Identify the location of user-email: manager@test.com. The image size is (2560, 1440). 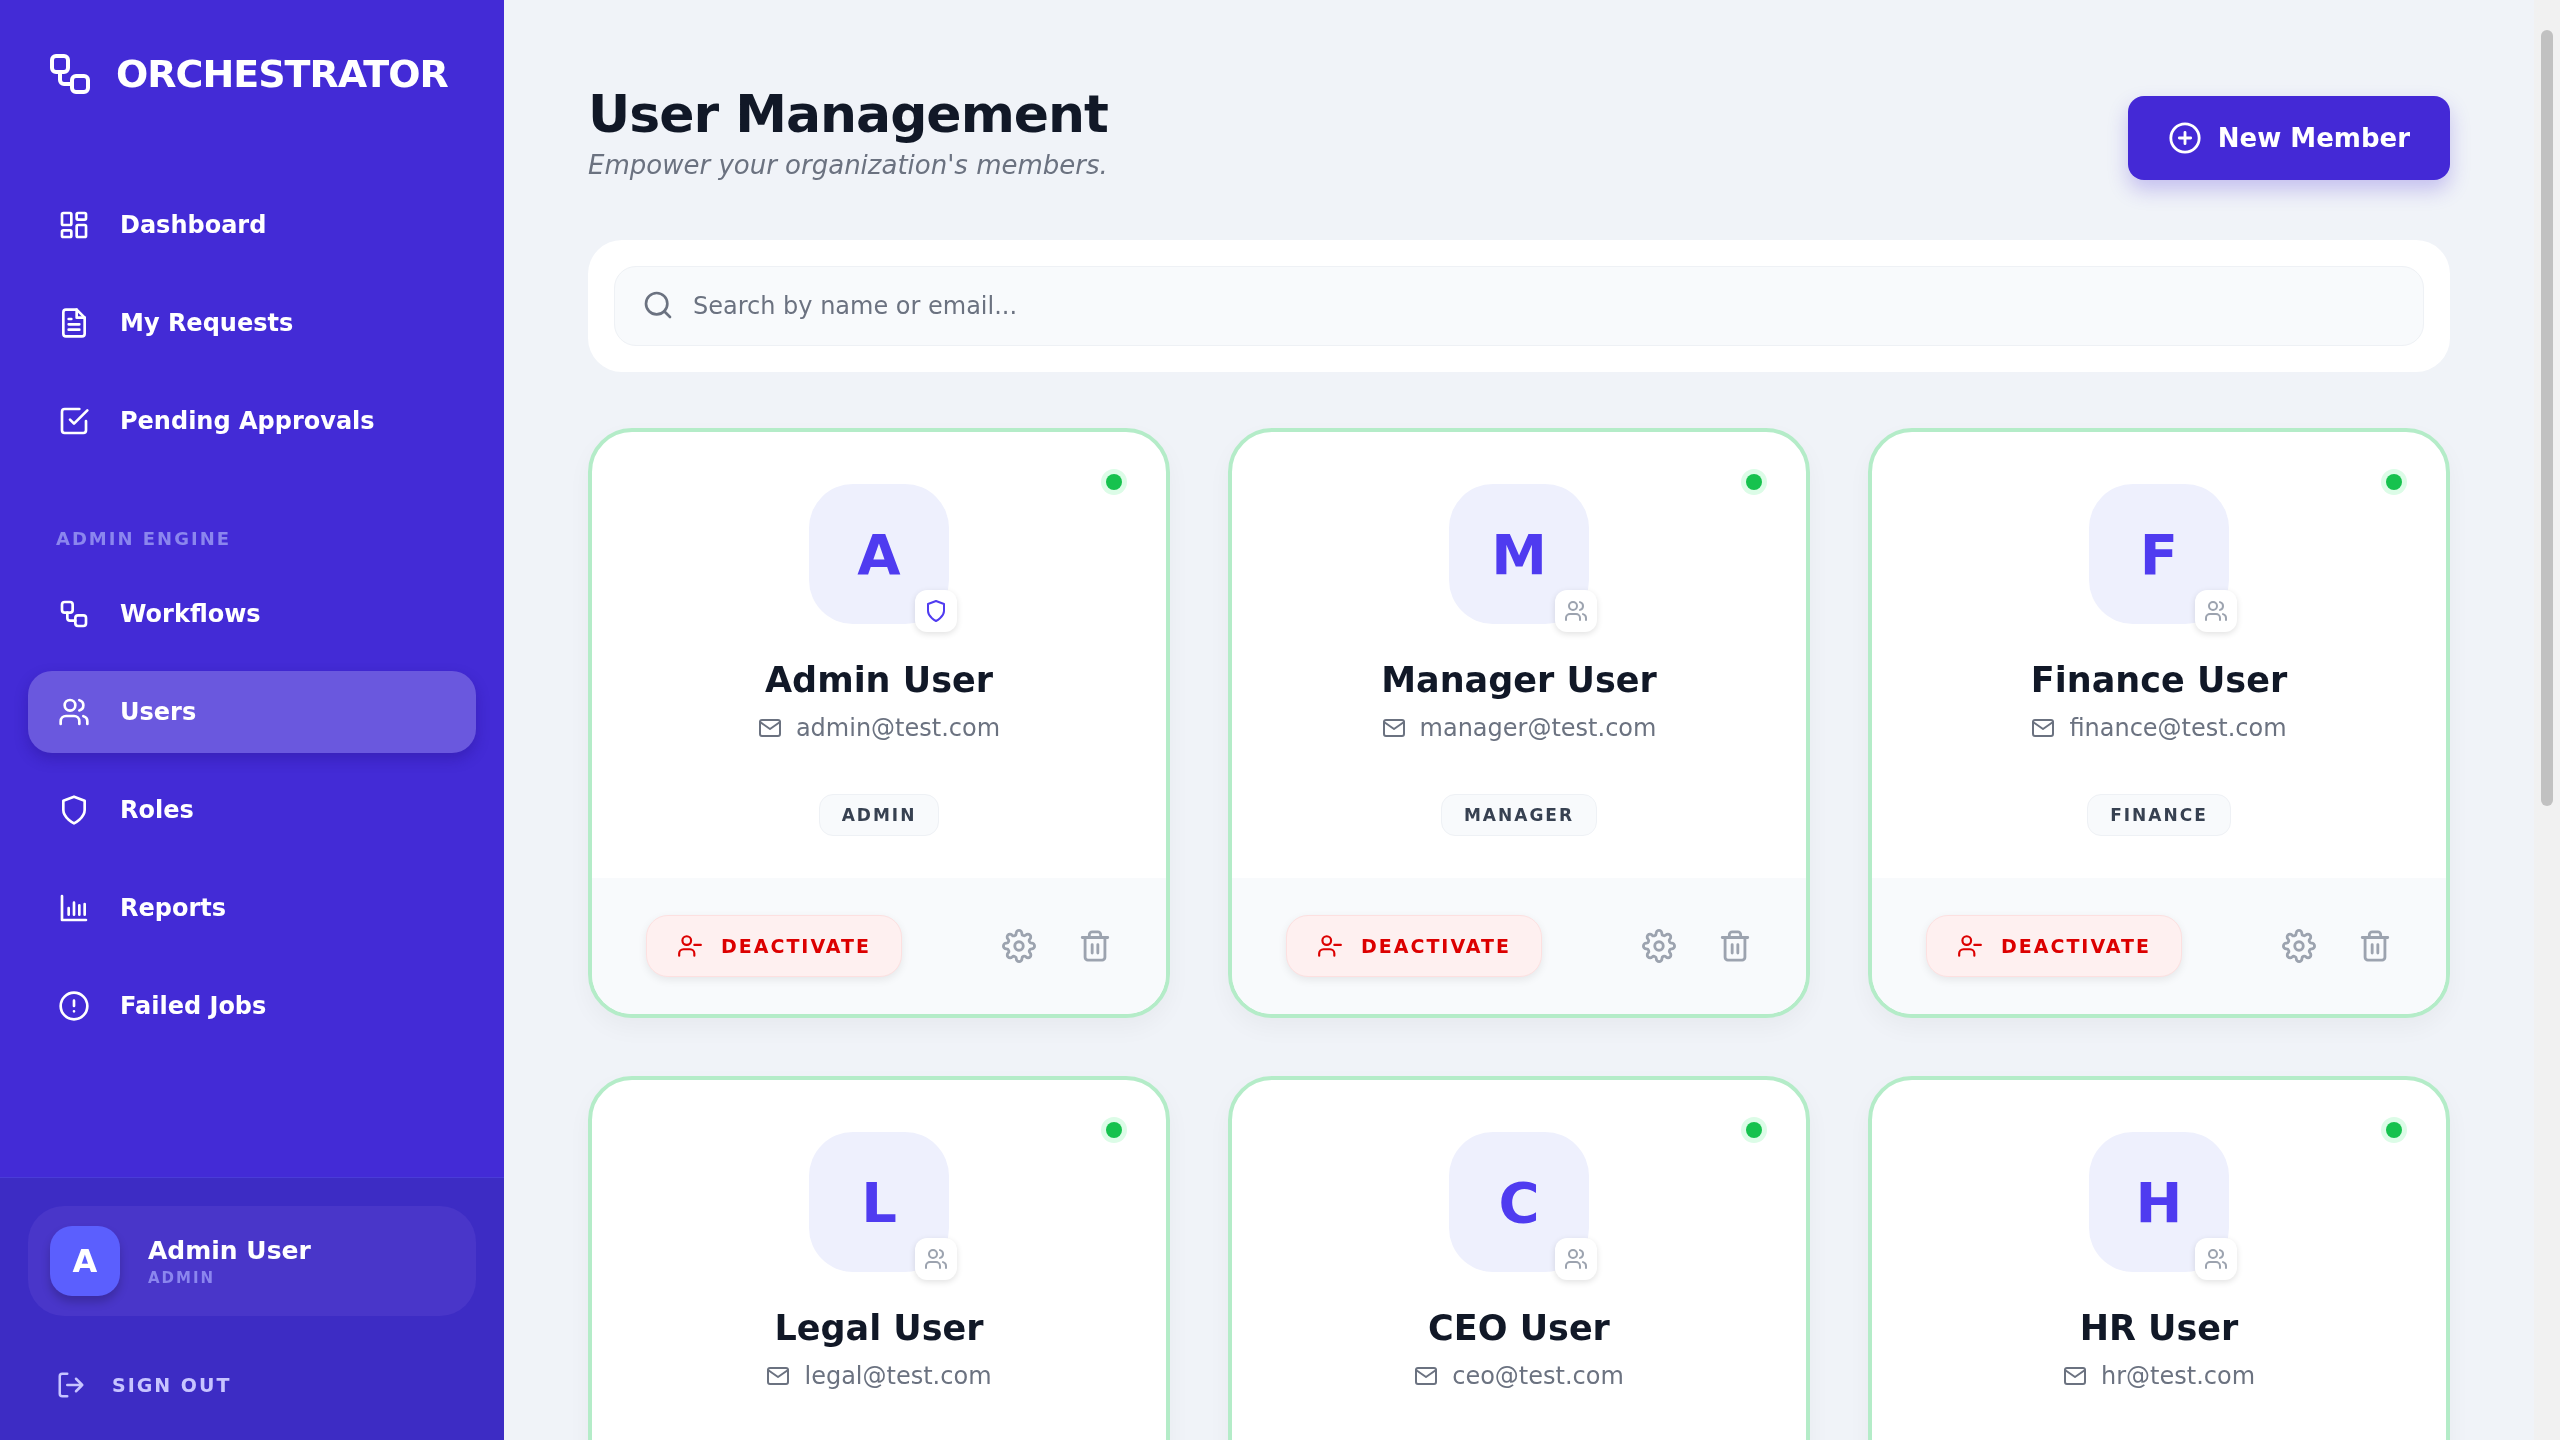
(1538, 728).